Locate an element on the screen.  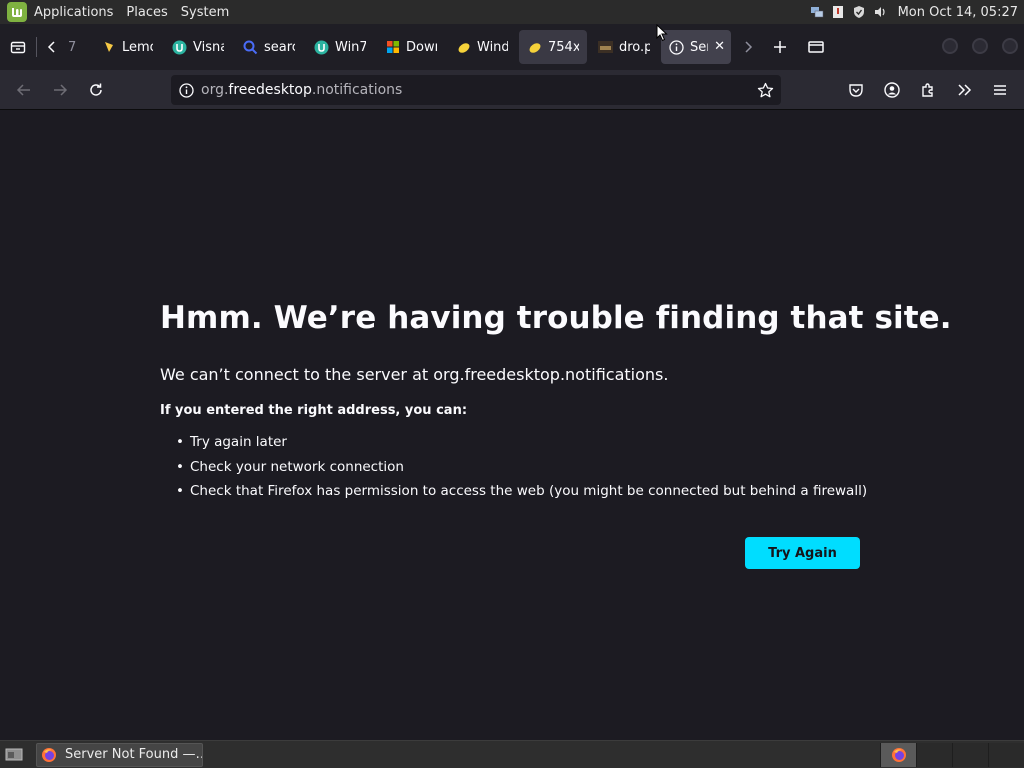
double-chevron-icon is located at coordinates (965, 90).